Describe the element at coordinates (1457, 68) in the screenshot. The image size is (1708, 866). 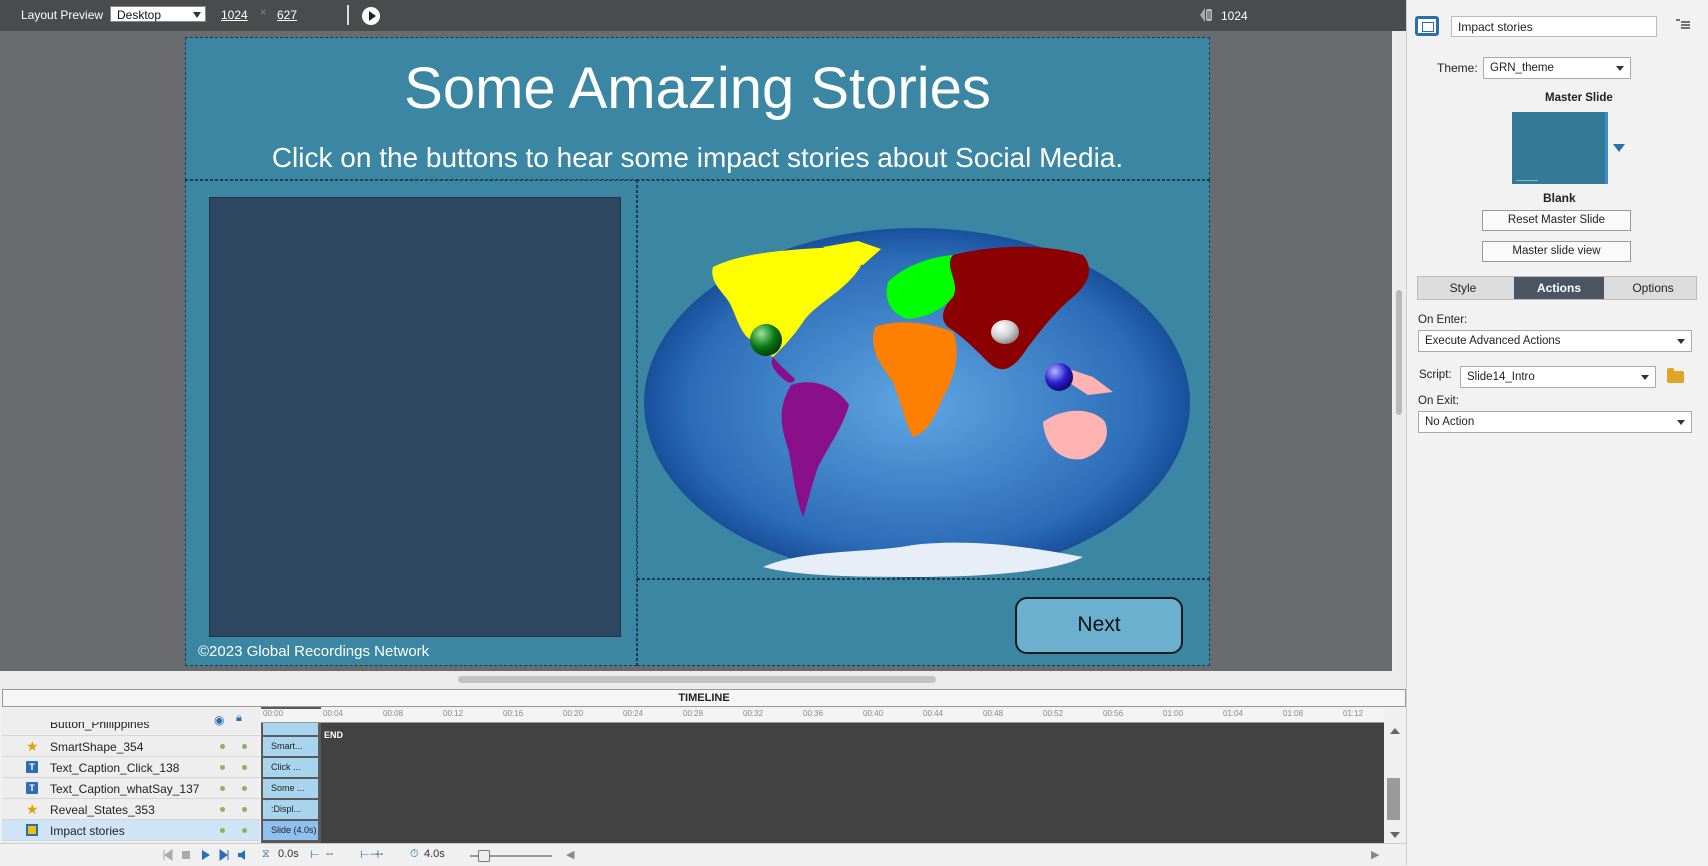
I see `theme-label: Theme:` at that location.